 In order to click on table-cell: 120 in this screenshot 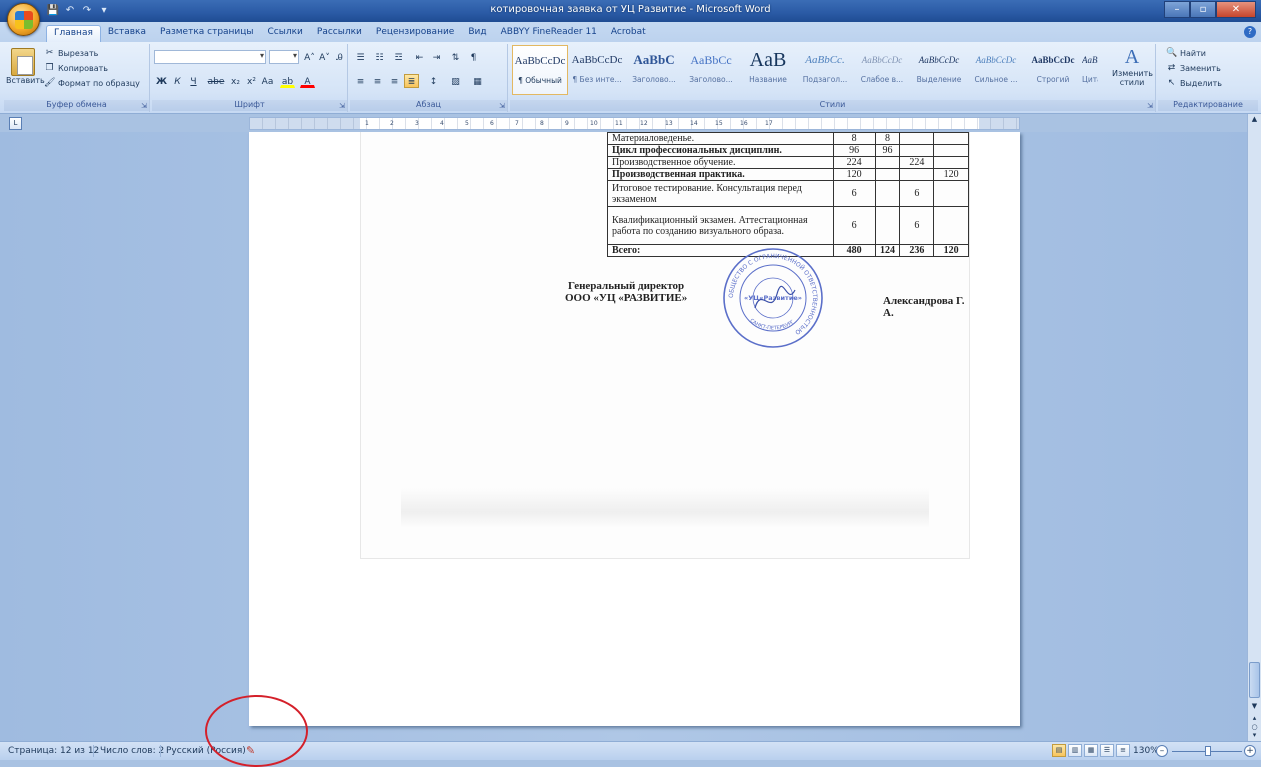, I will do `click(951, 174)`.